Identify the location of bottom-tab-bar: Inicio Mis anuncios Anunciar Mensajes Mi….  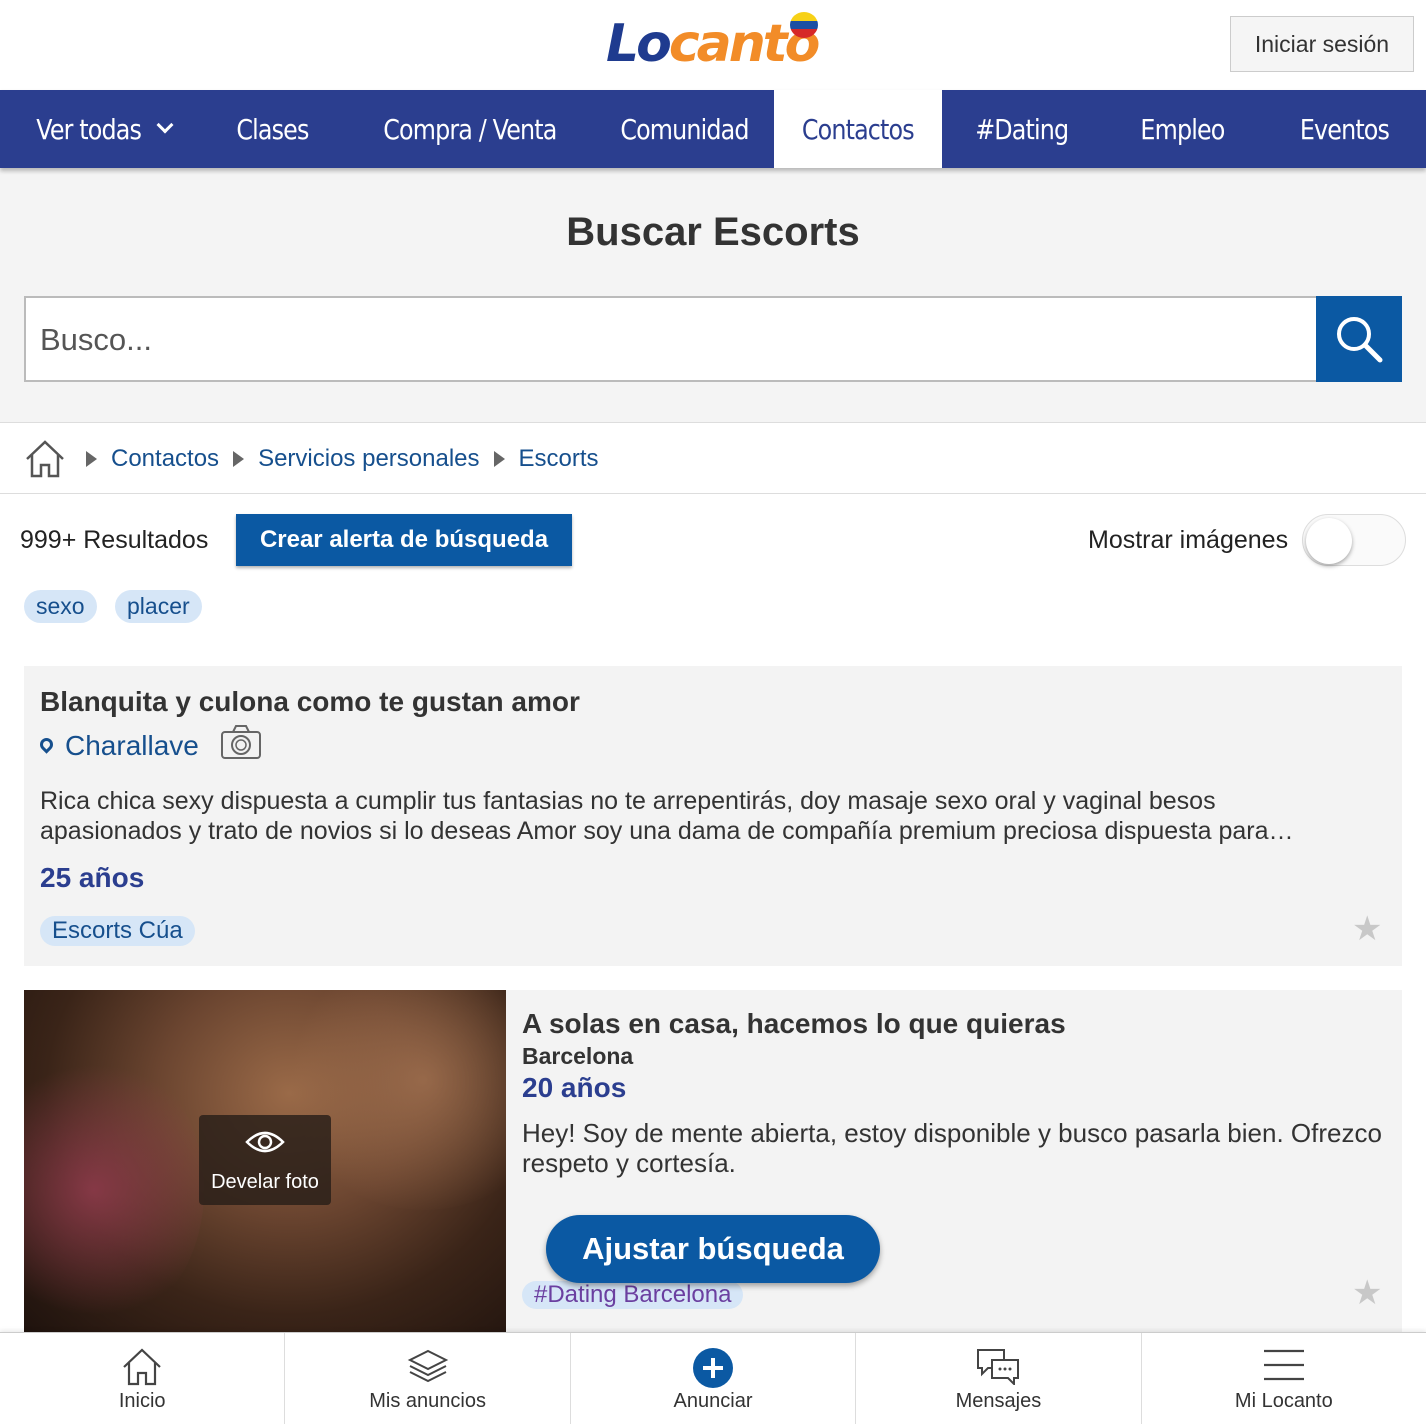
(713, 1378).